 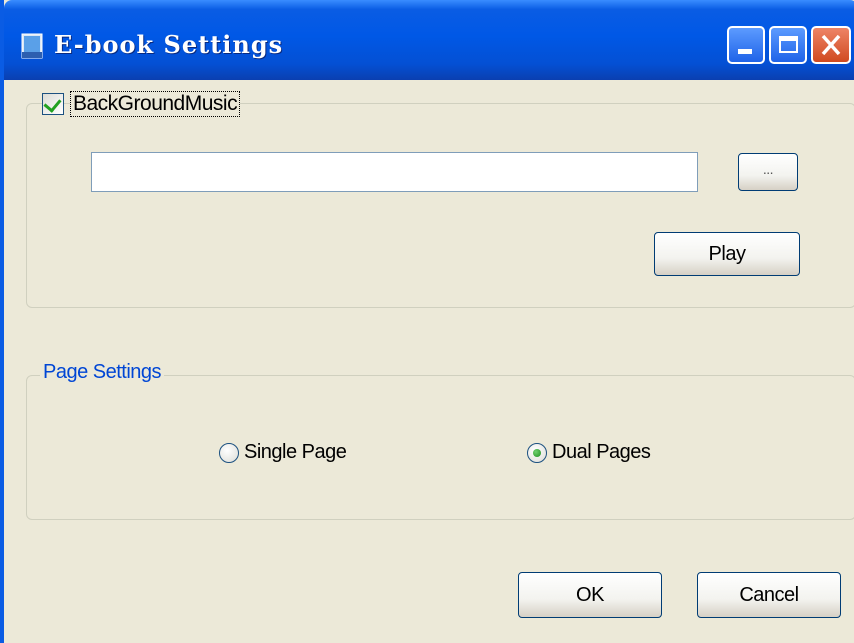 What do you see at coordinates (102, 372) in the screenshot?
I see `page-settings-legend: Page Settings` at bounding box center [102, 372].